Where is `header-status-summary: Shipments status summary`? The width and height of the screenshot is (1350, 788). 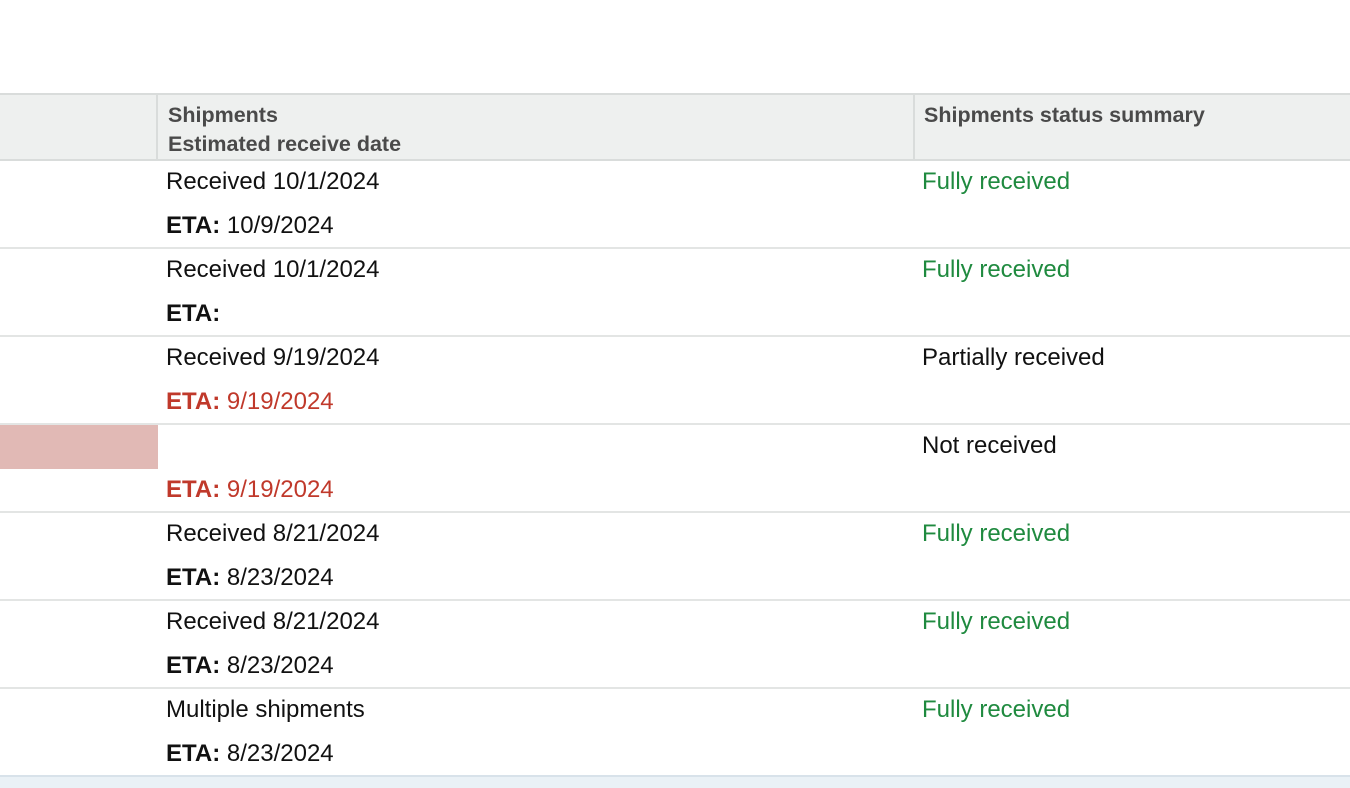 header-status-summary: Shipments status summary is located at coordinates (1132, 127).